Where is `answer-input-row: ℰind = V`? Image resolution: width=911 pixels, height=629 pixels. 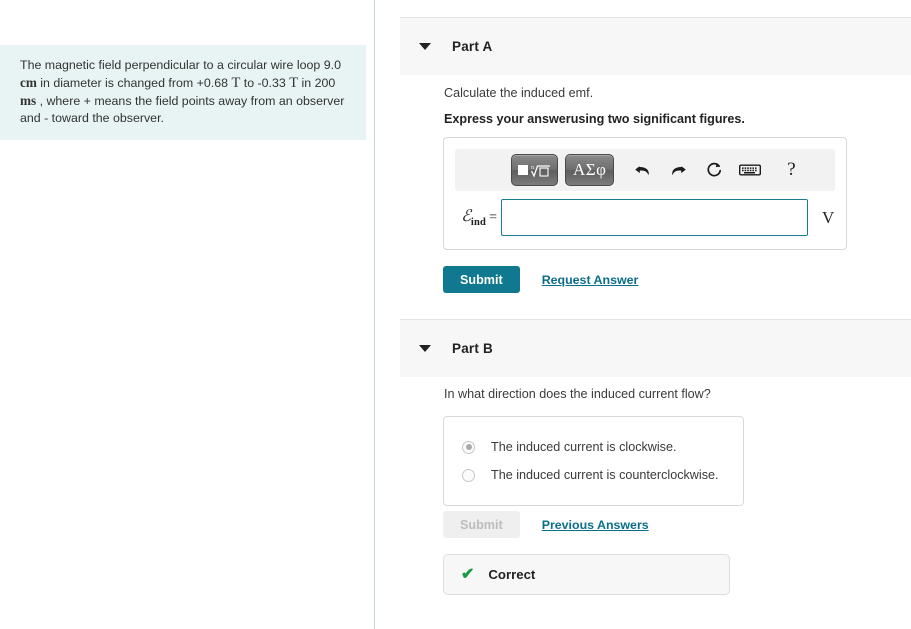
answer-input-row: ℰind = V is located at coordinates (645, 220).